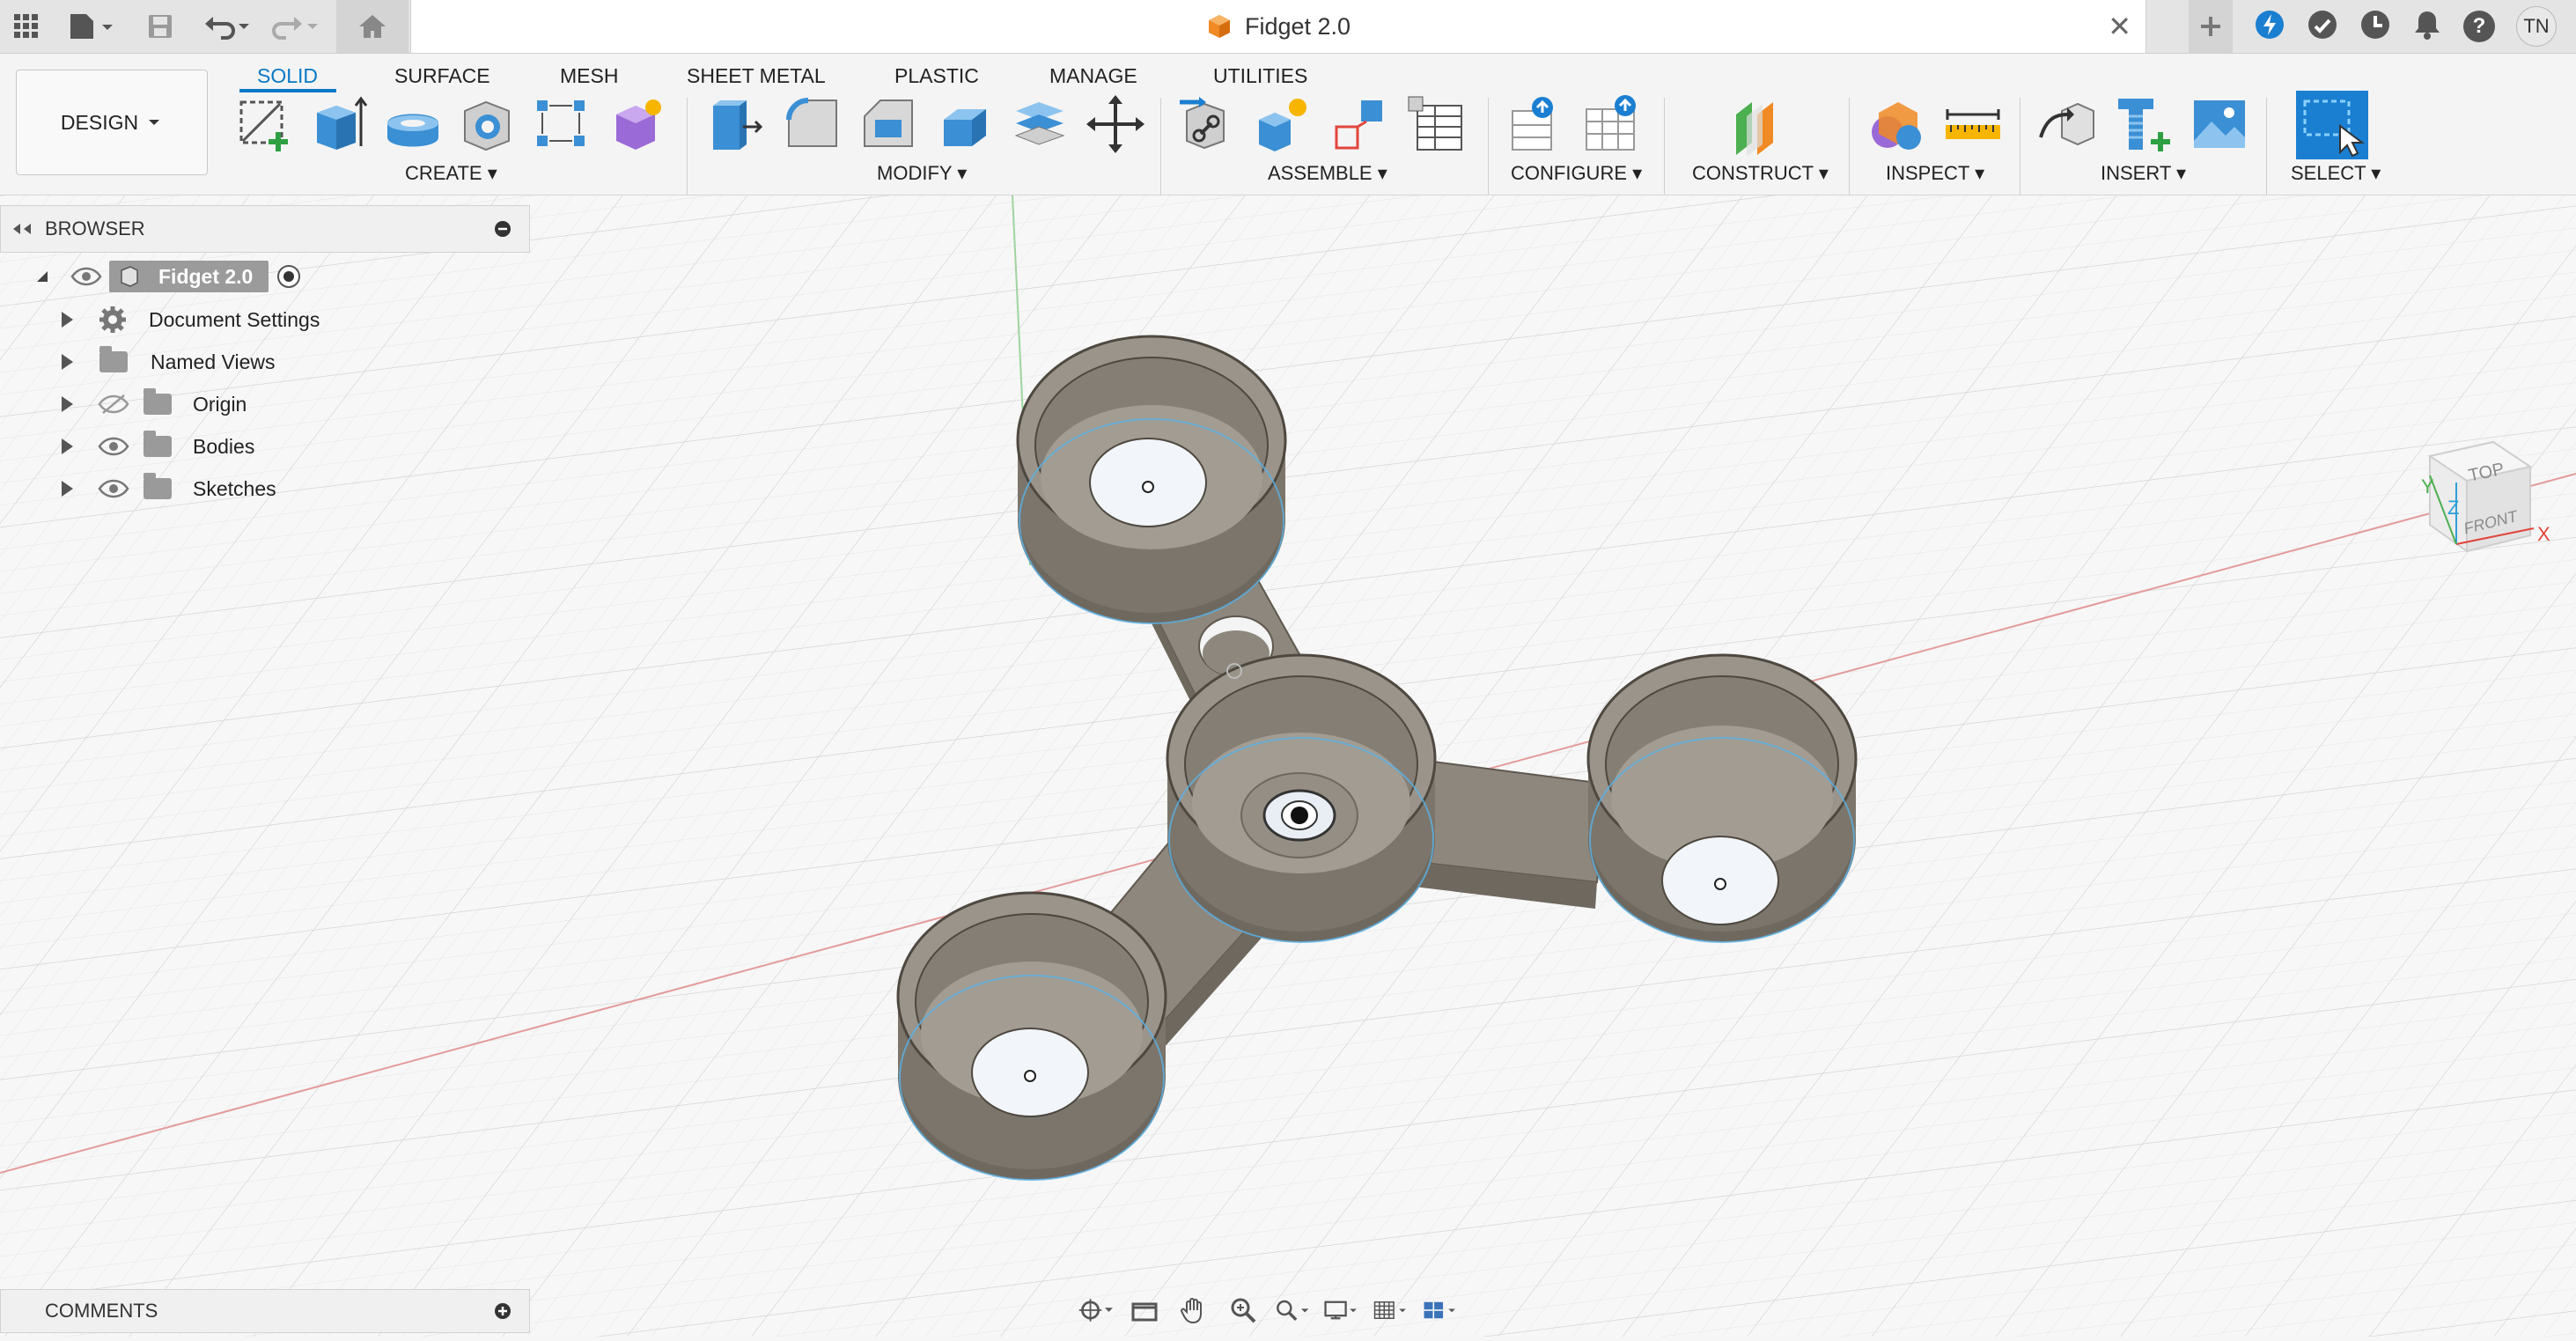 The width and height of the screenshot is (2576, 1341). I want to click on revolve-icon, so click(413, 124).